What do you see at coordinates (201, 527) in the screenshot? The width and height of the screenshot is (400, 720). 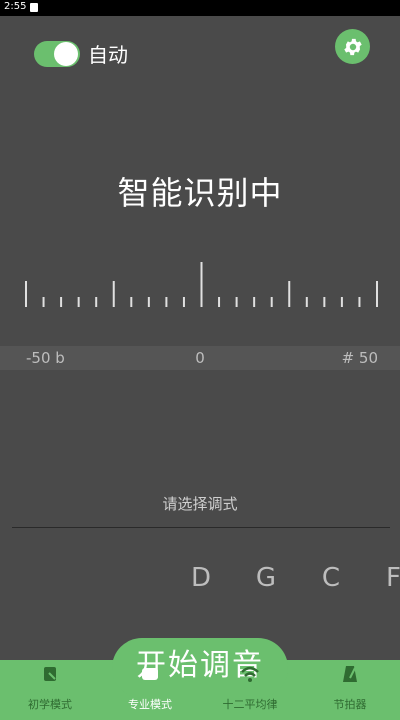 I see `divider` at bounding box center [201, 527].